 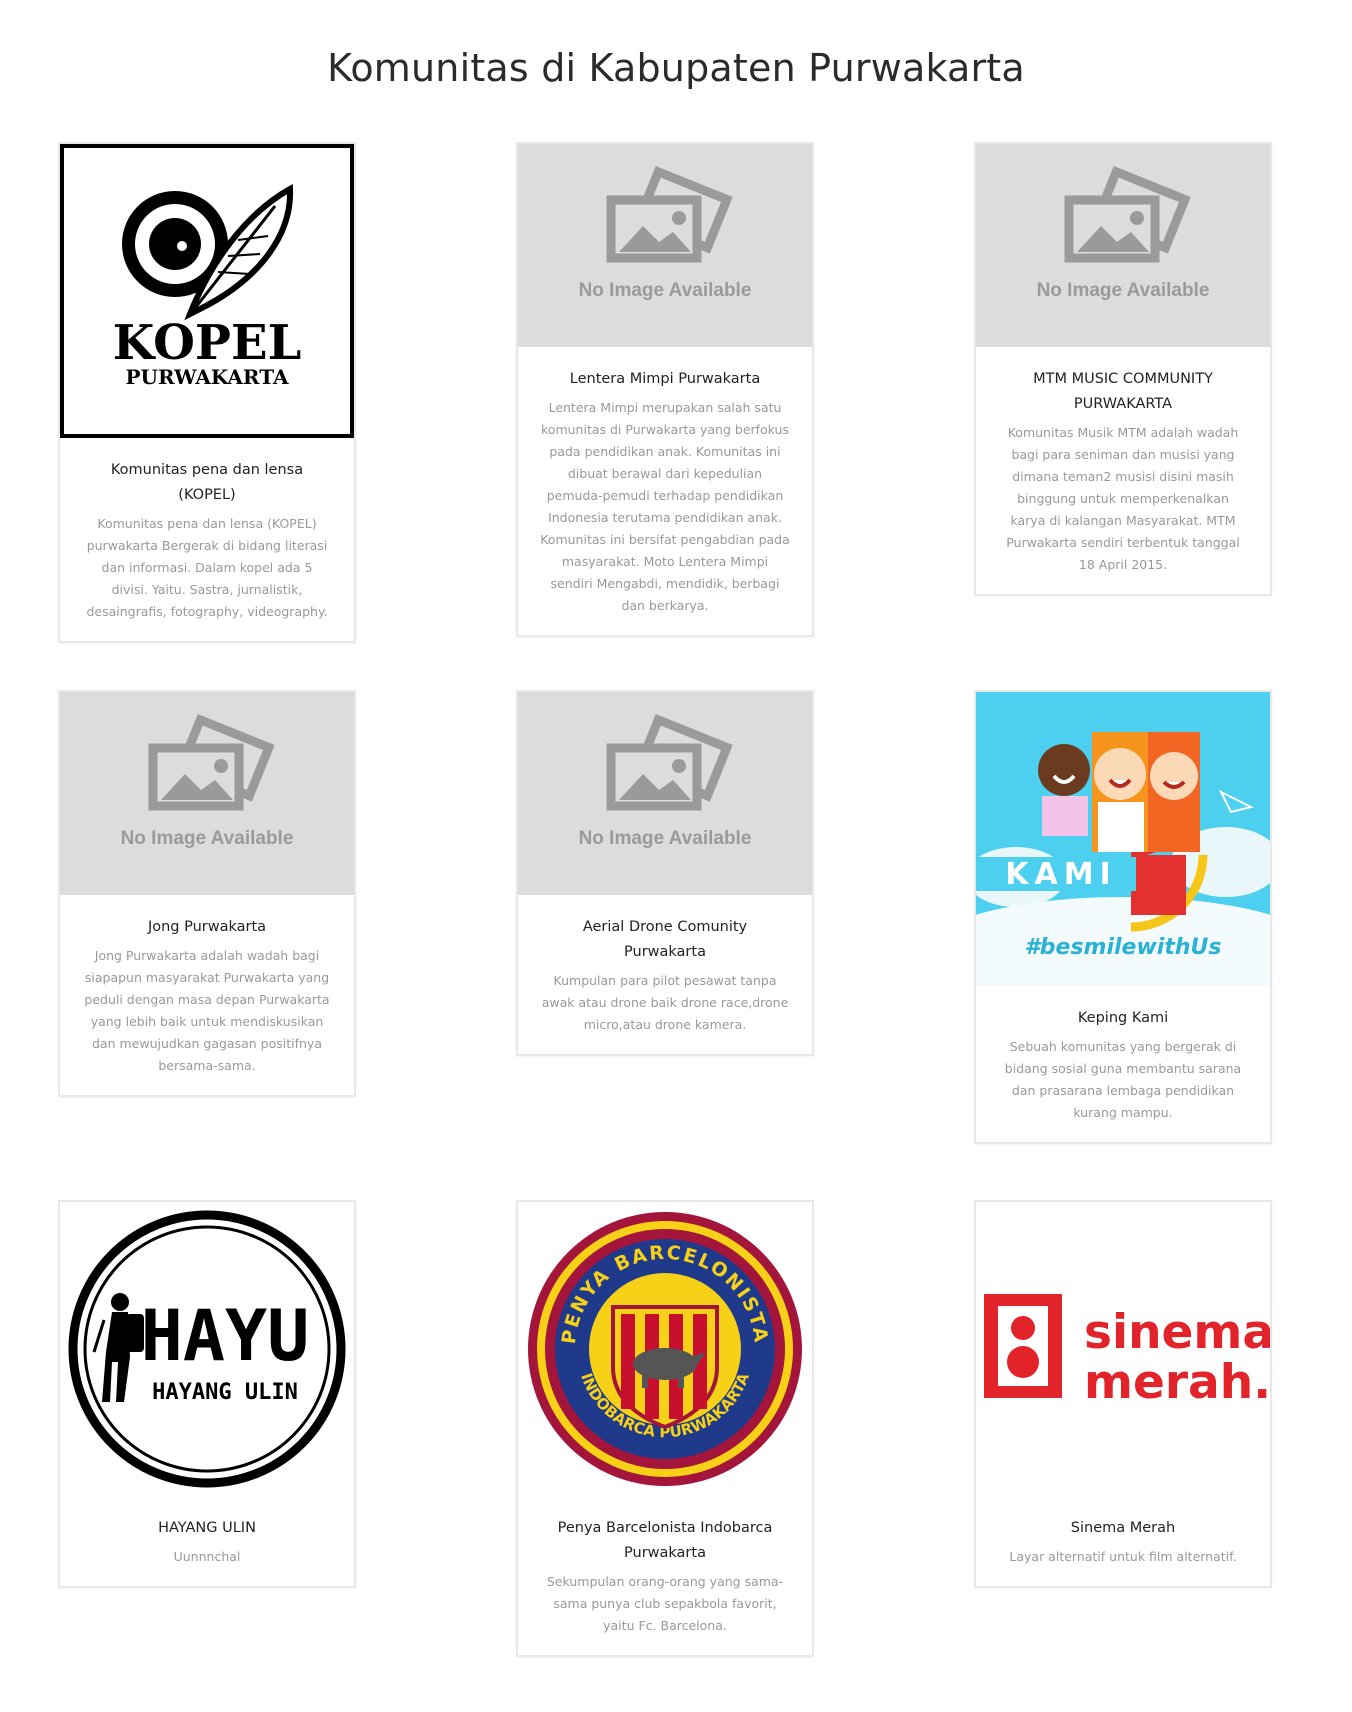 I want to click on community-card-hayang-ulin: HAYU HAYANG ULIN HAYANG ULIN Uunnnchal, so click(x=207, y=1394).